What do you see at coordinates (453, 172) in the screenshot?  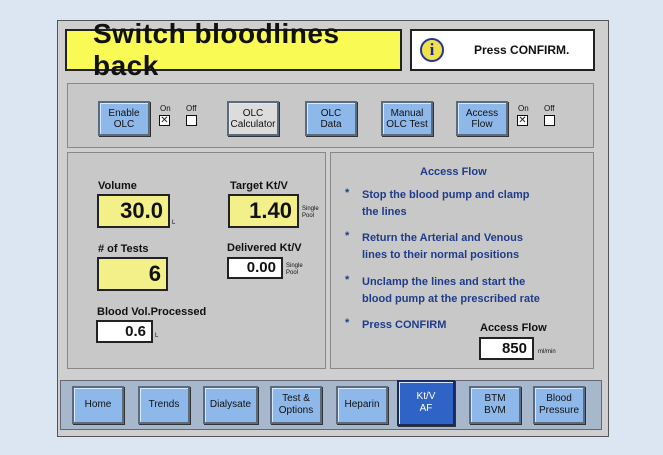 I see `access-flow-title: Access Flow` at bounding box center [453, 172].